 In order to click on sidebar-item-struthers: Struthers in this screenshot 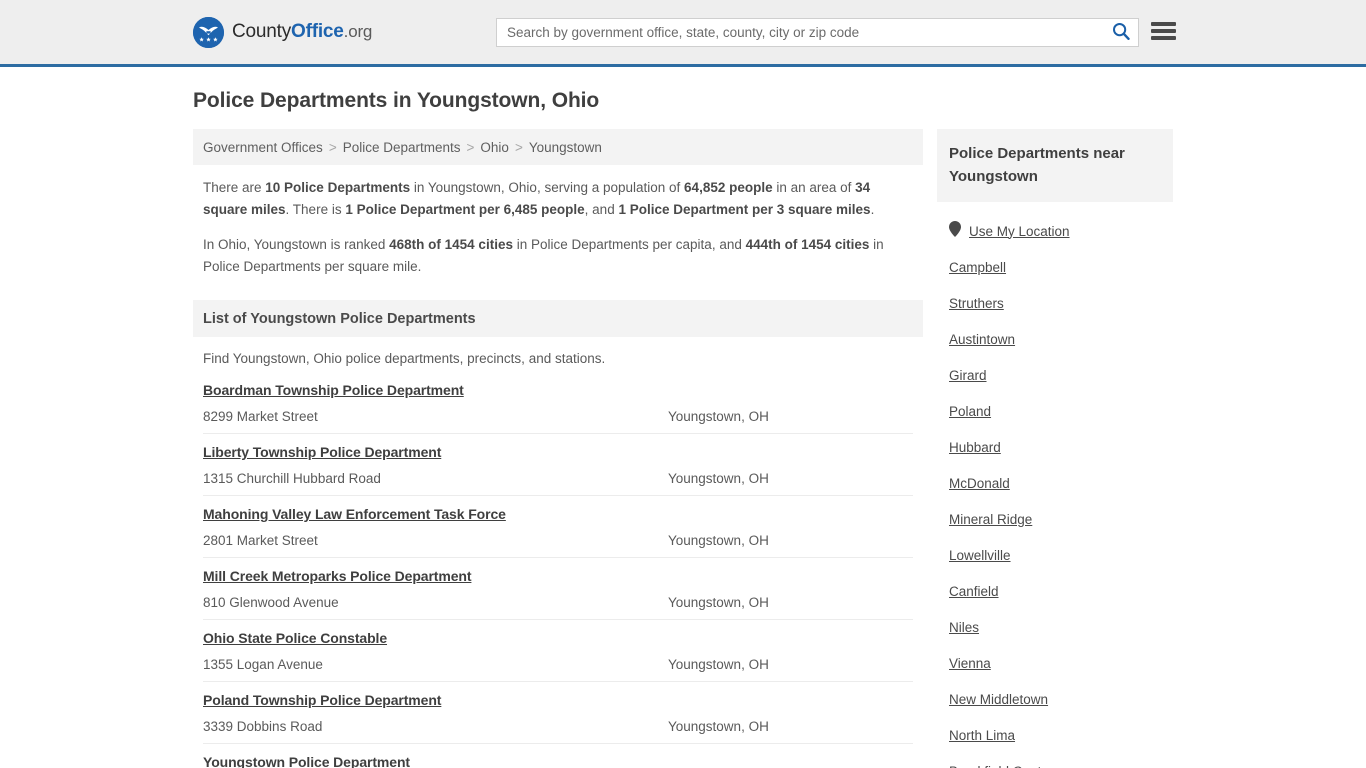, I will do `click(1055, 303)`.